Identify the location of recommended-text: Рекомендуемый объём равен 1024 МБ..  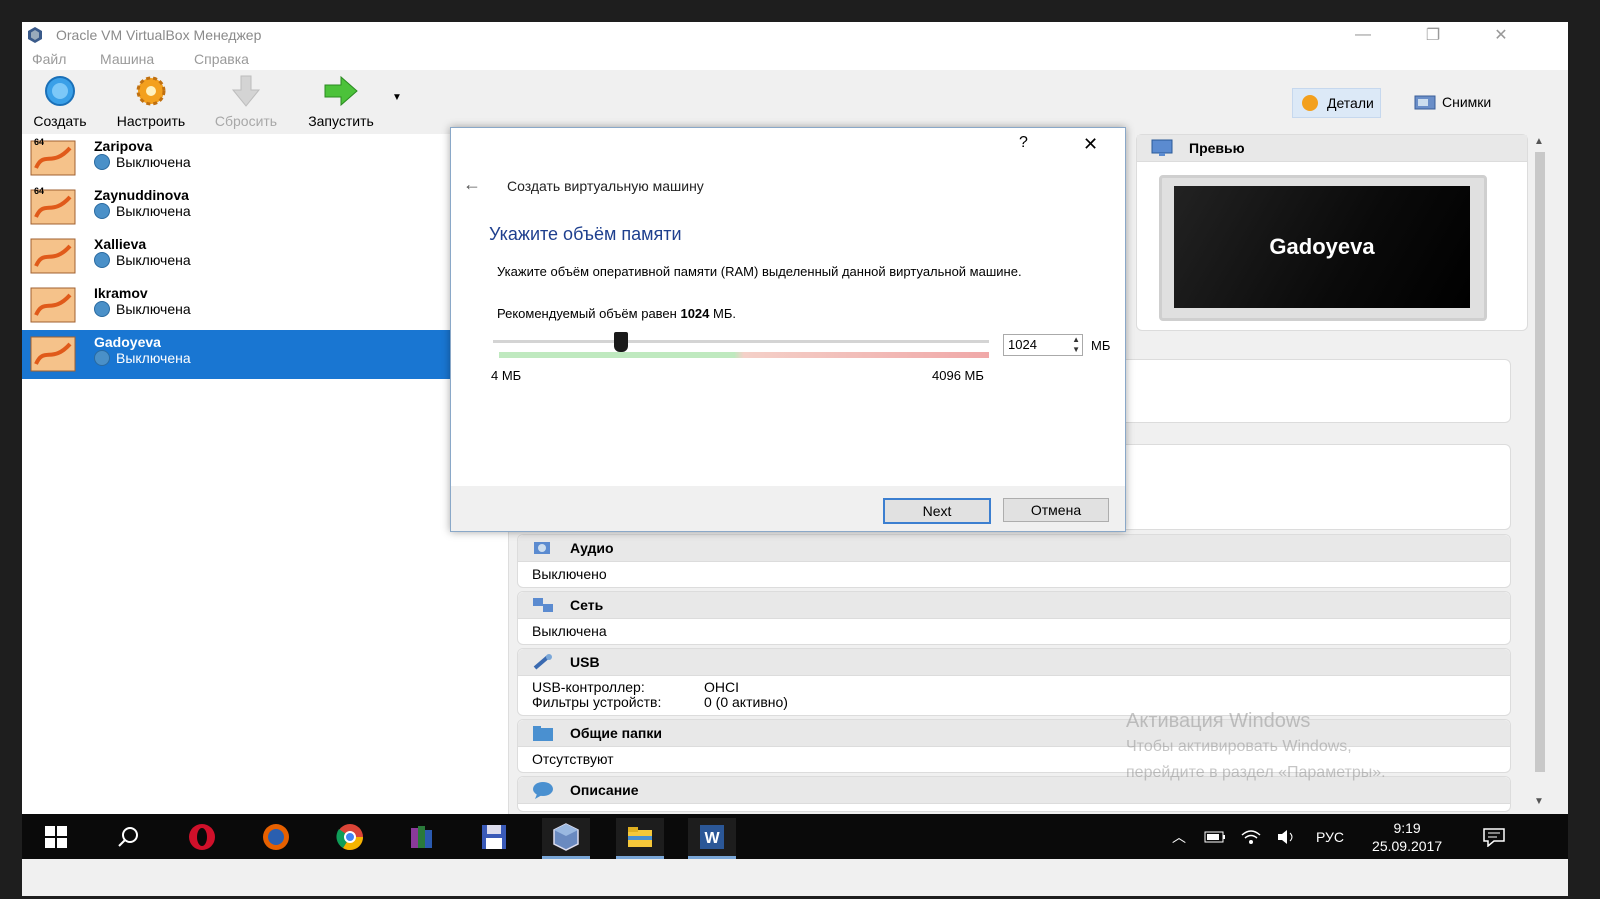
(616, 313).